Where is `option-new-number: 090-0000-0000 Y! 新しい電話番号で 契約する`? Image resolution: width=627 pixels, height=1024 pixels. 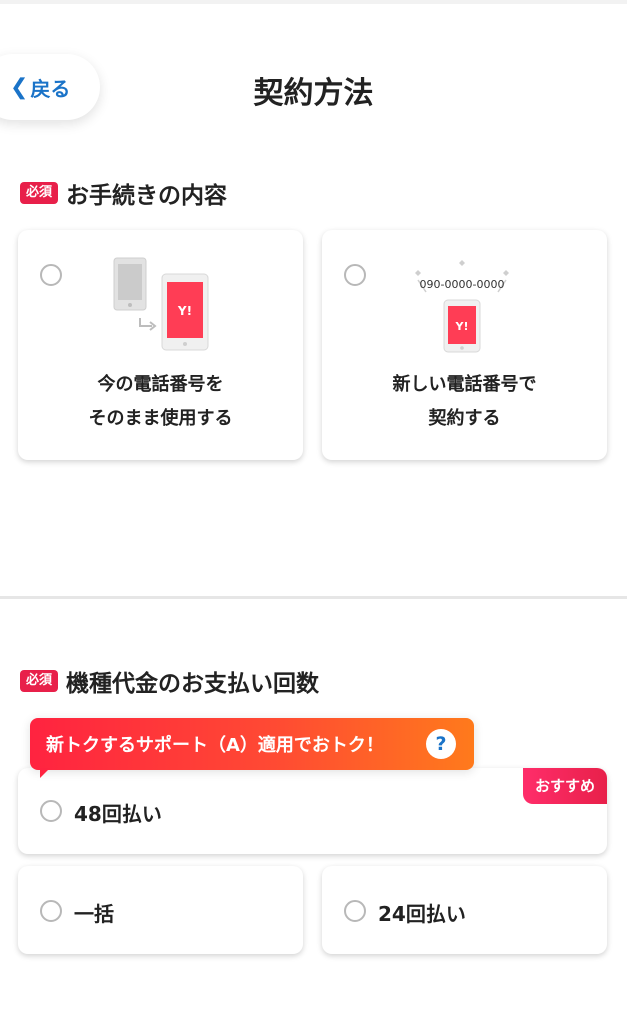
option-new-number: 090-0000-0000 Y! 新しい電話番号で 契約する is located at coordinates (464, 345).